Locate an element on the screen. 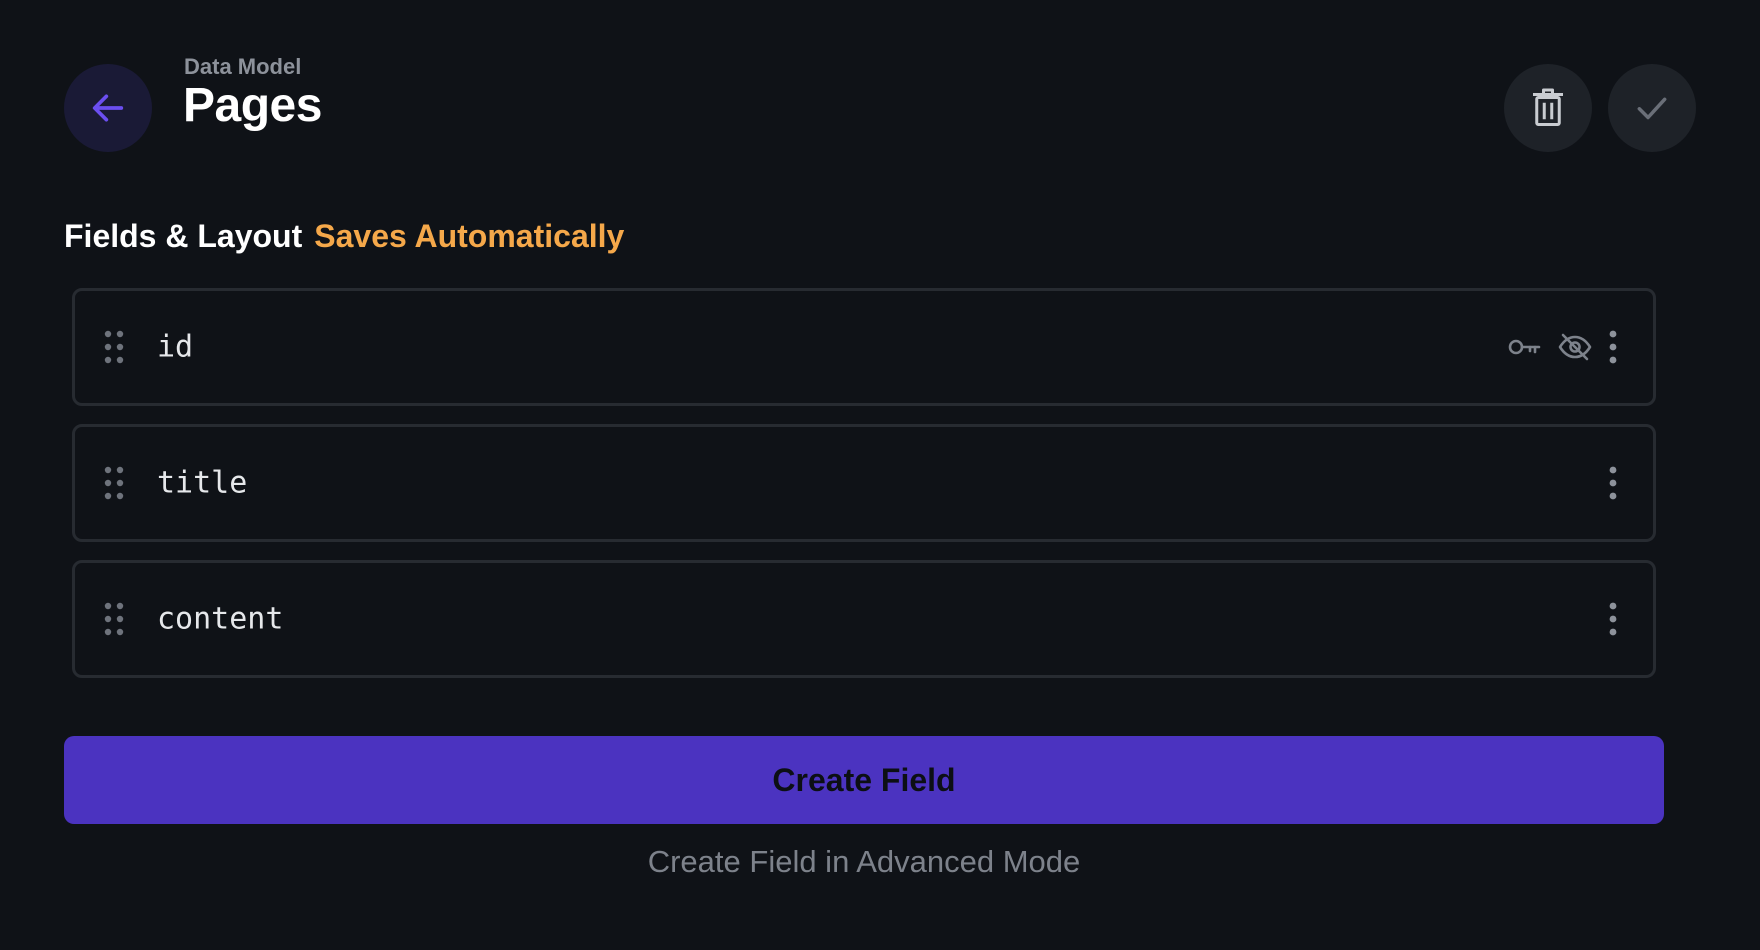 The width and height of the screenshot is (1760, 950). field-row-title: title is located at coordinates (864, 483).